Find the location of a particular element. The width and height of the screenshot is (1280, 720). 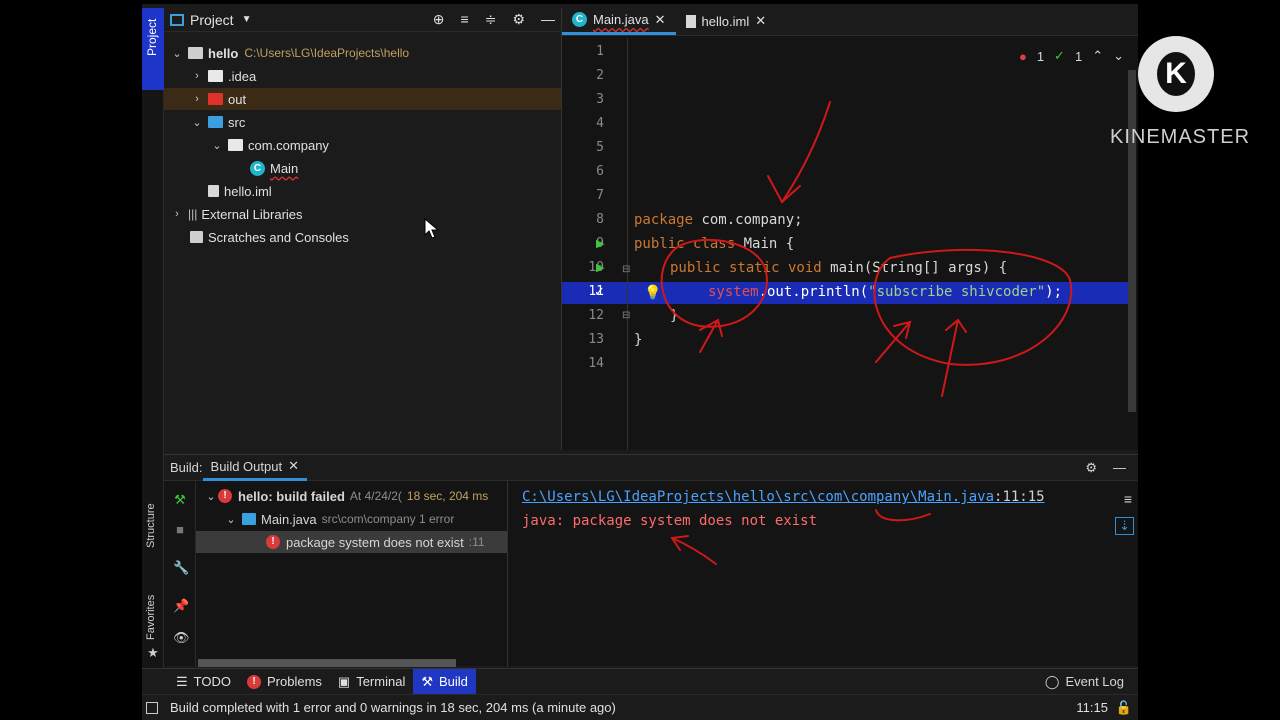

collapse-all-icon: ≑ is located at coordinates (491, 19).